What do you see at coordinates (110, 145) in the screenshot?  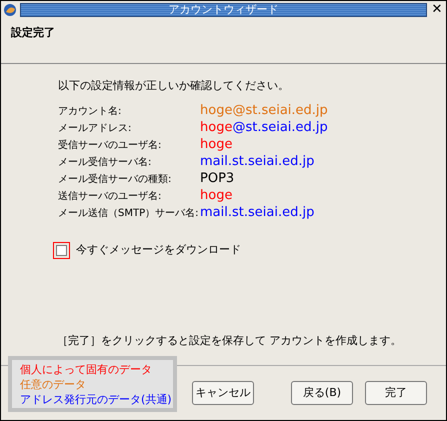 I see `field-label: 受信サーバのユーザ名:` at bounding box center [110, 145].